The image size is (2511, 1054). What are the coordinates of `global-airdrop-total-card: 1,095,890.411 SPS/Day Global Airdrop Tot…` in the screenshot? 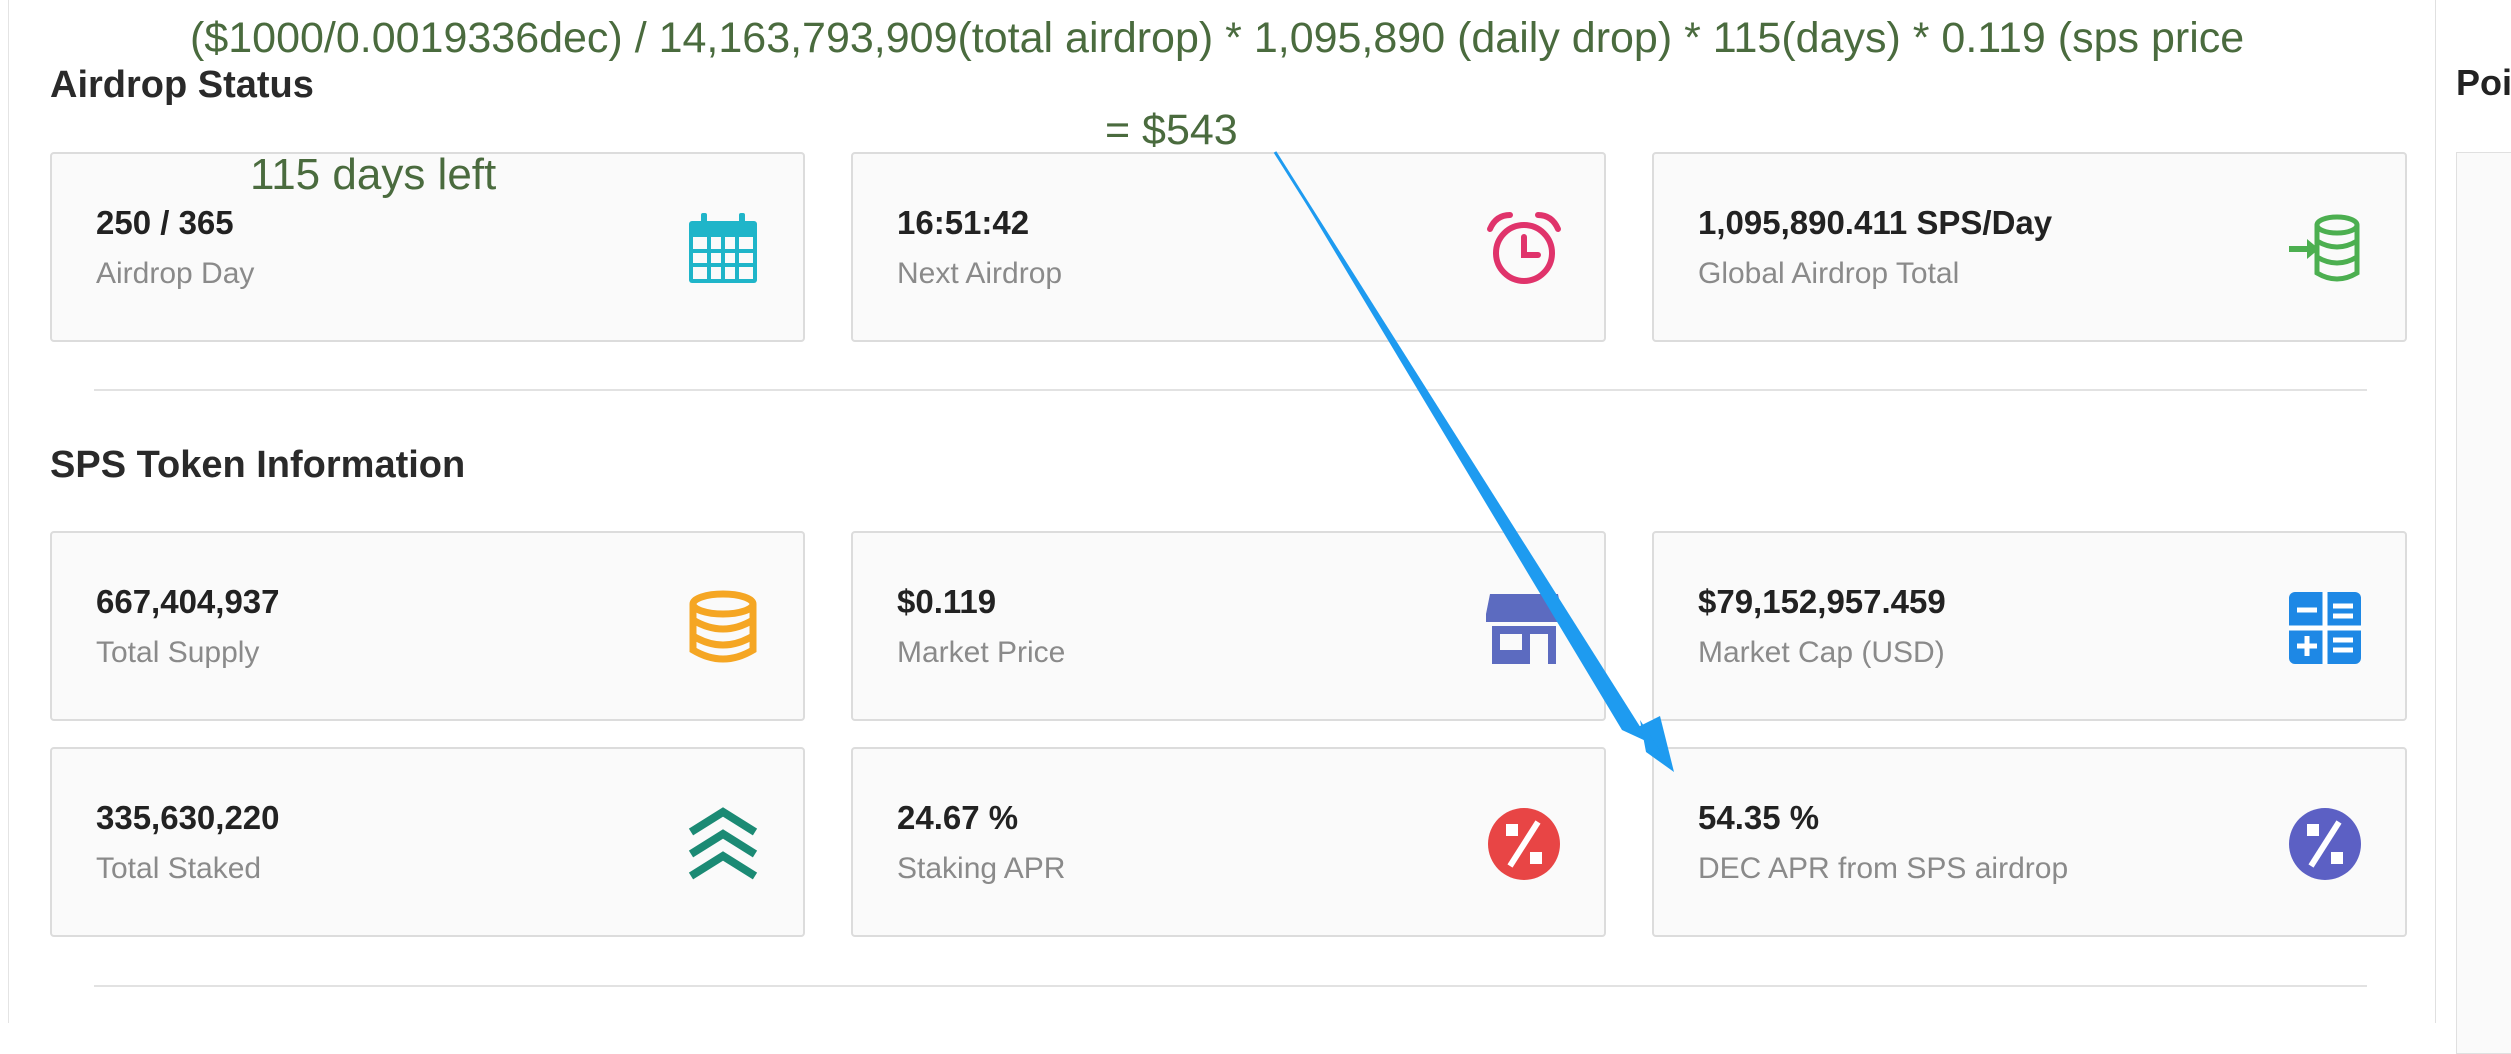 It's located at (2029, 247).